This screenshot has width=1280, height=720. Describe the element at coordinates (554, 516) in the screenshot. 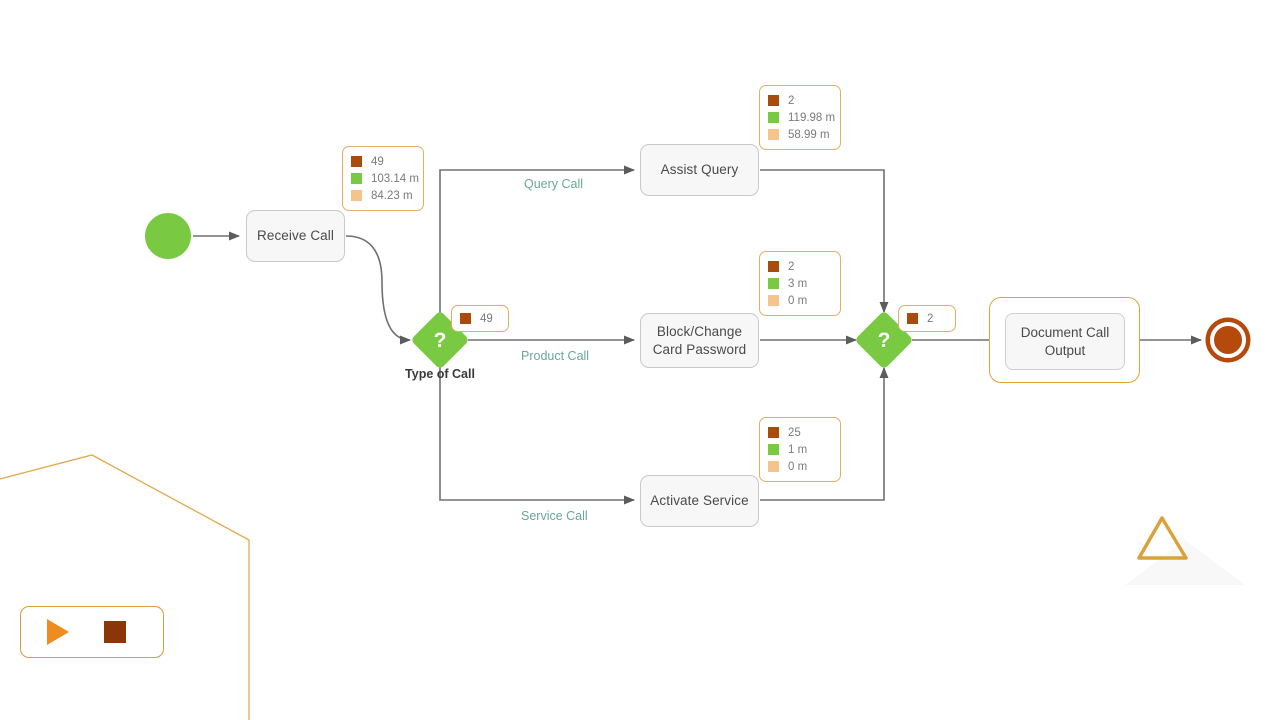

I see `edge-label-service-call: Service Call` at that location.